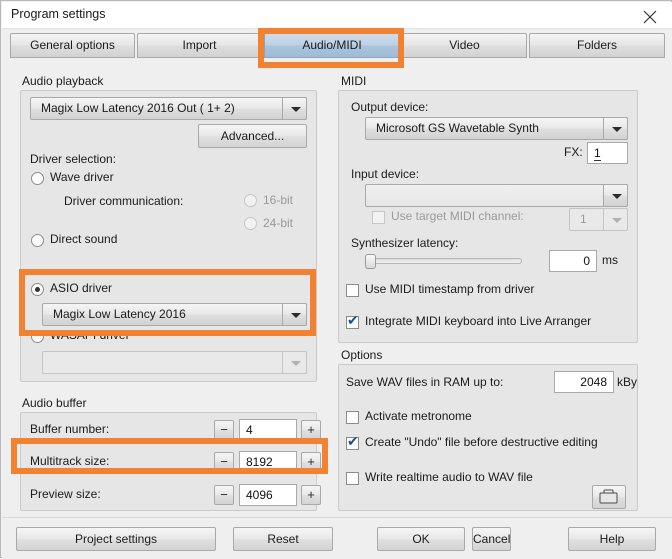  Describe the element at coordinates (464, 45) in the screenshot. I see `tab-video: Video` at that location.